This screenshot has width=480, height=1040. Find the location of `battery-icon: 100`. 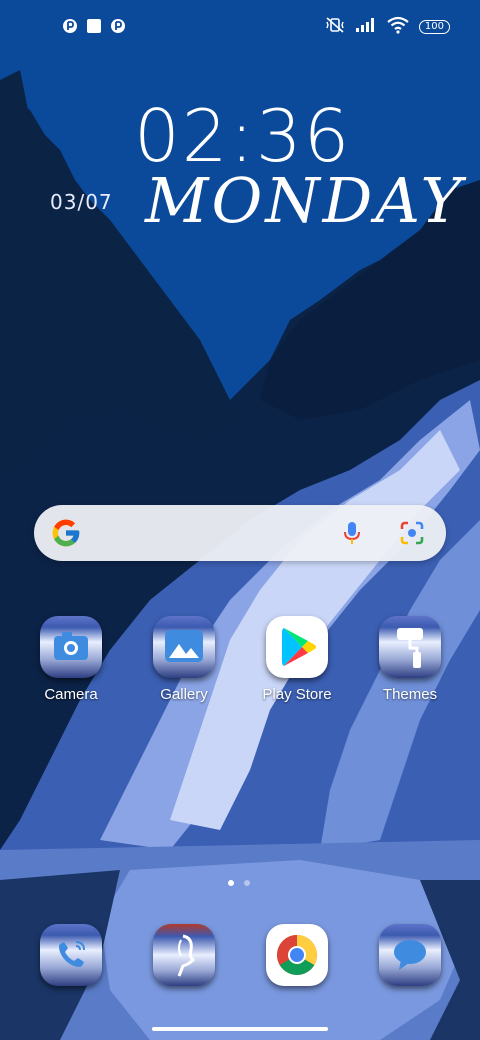

battery-icon: 100 is located at coordinates (434, 27).